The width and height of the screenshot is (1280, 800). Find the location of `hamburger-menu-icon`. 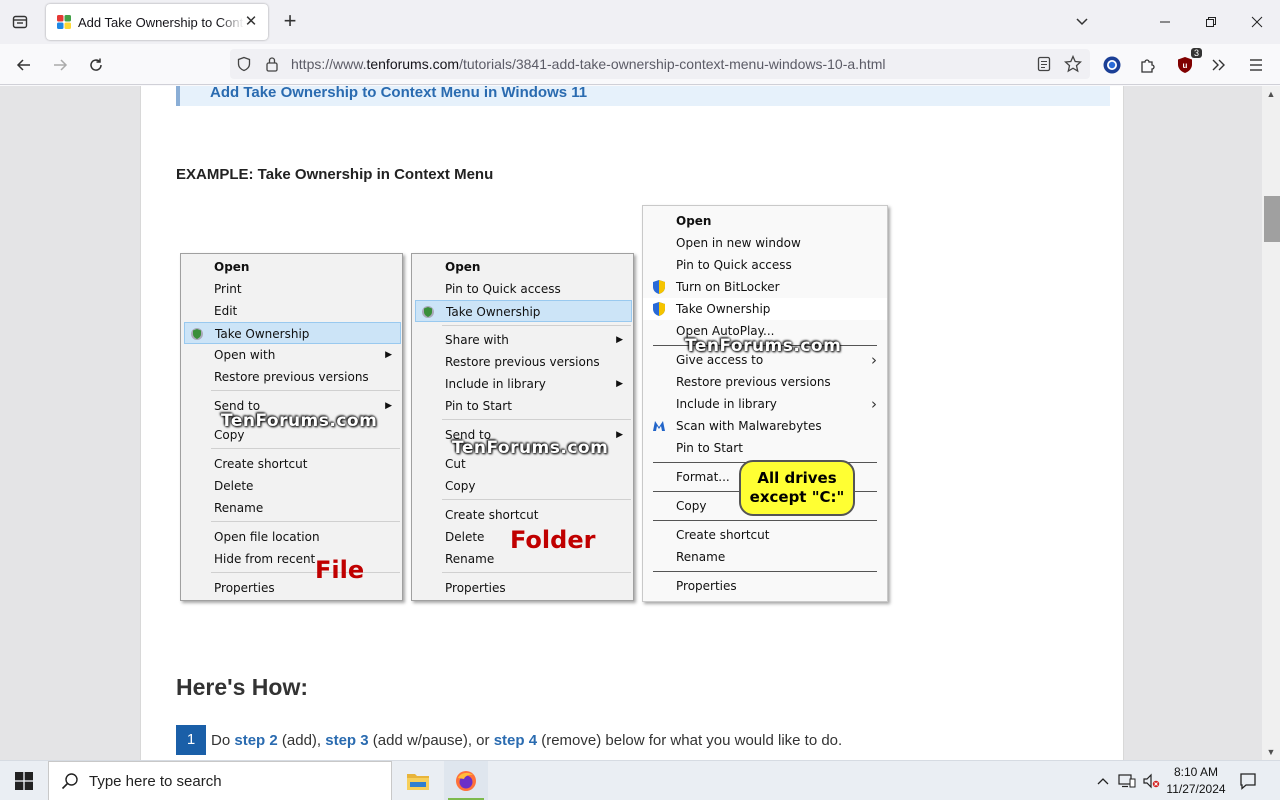

hamburger-menu-icon is located at coordinates (1256, 65).